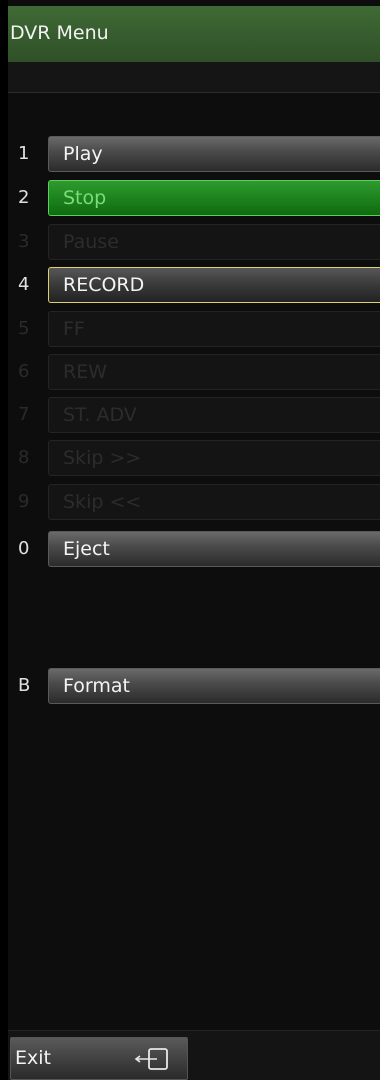 This screenshot has height=1080, width=380. What do you see at coordinates (24, 548) in the screenshot?
I see `shortcut-key: 0` at bounding box center [24, 548].